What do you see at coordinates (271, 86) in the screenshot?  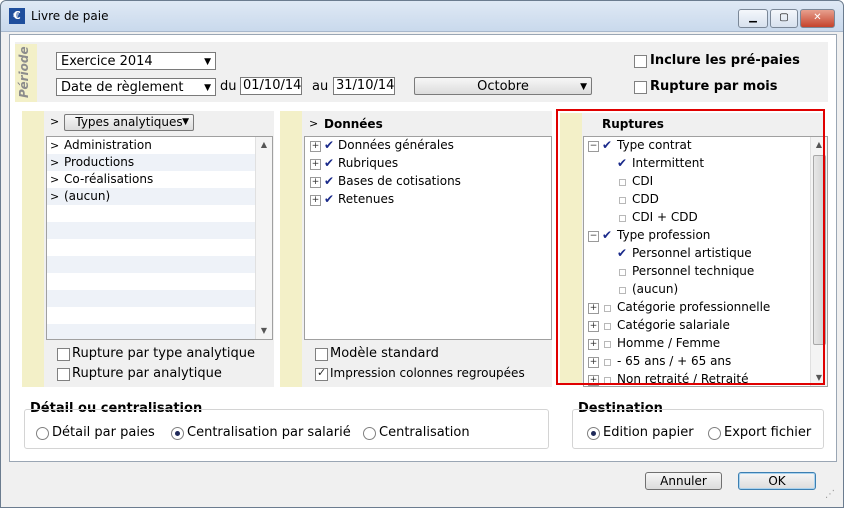 I see `date-from-input: 01/10/14` at bounding box center [271, 86].